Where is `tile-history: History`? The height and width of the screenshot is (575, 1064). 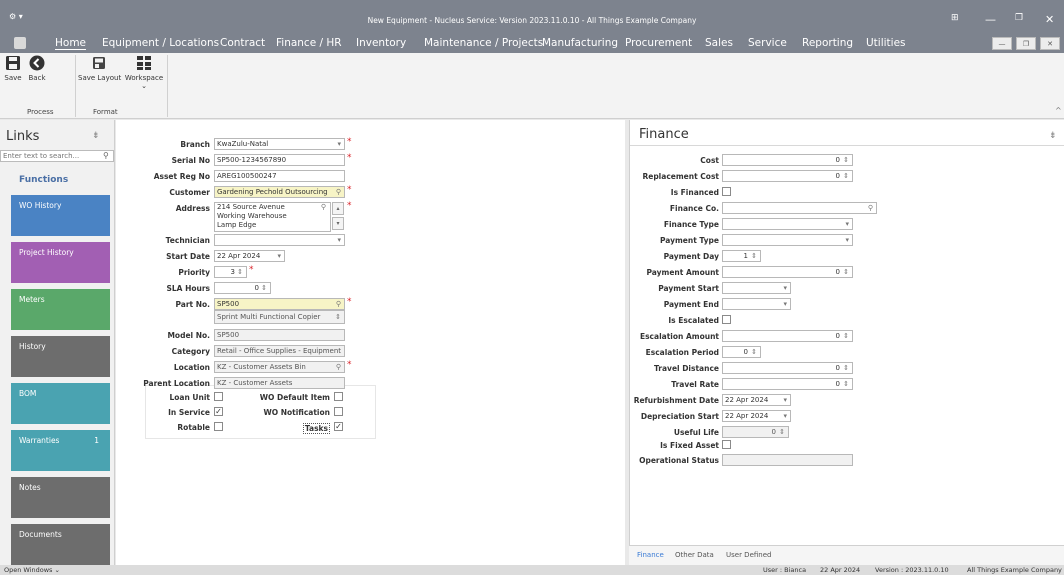
tile-history: History is located at coordinates (60, 356).